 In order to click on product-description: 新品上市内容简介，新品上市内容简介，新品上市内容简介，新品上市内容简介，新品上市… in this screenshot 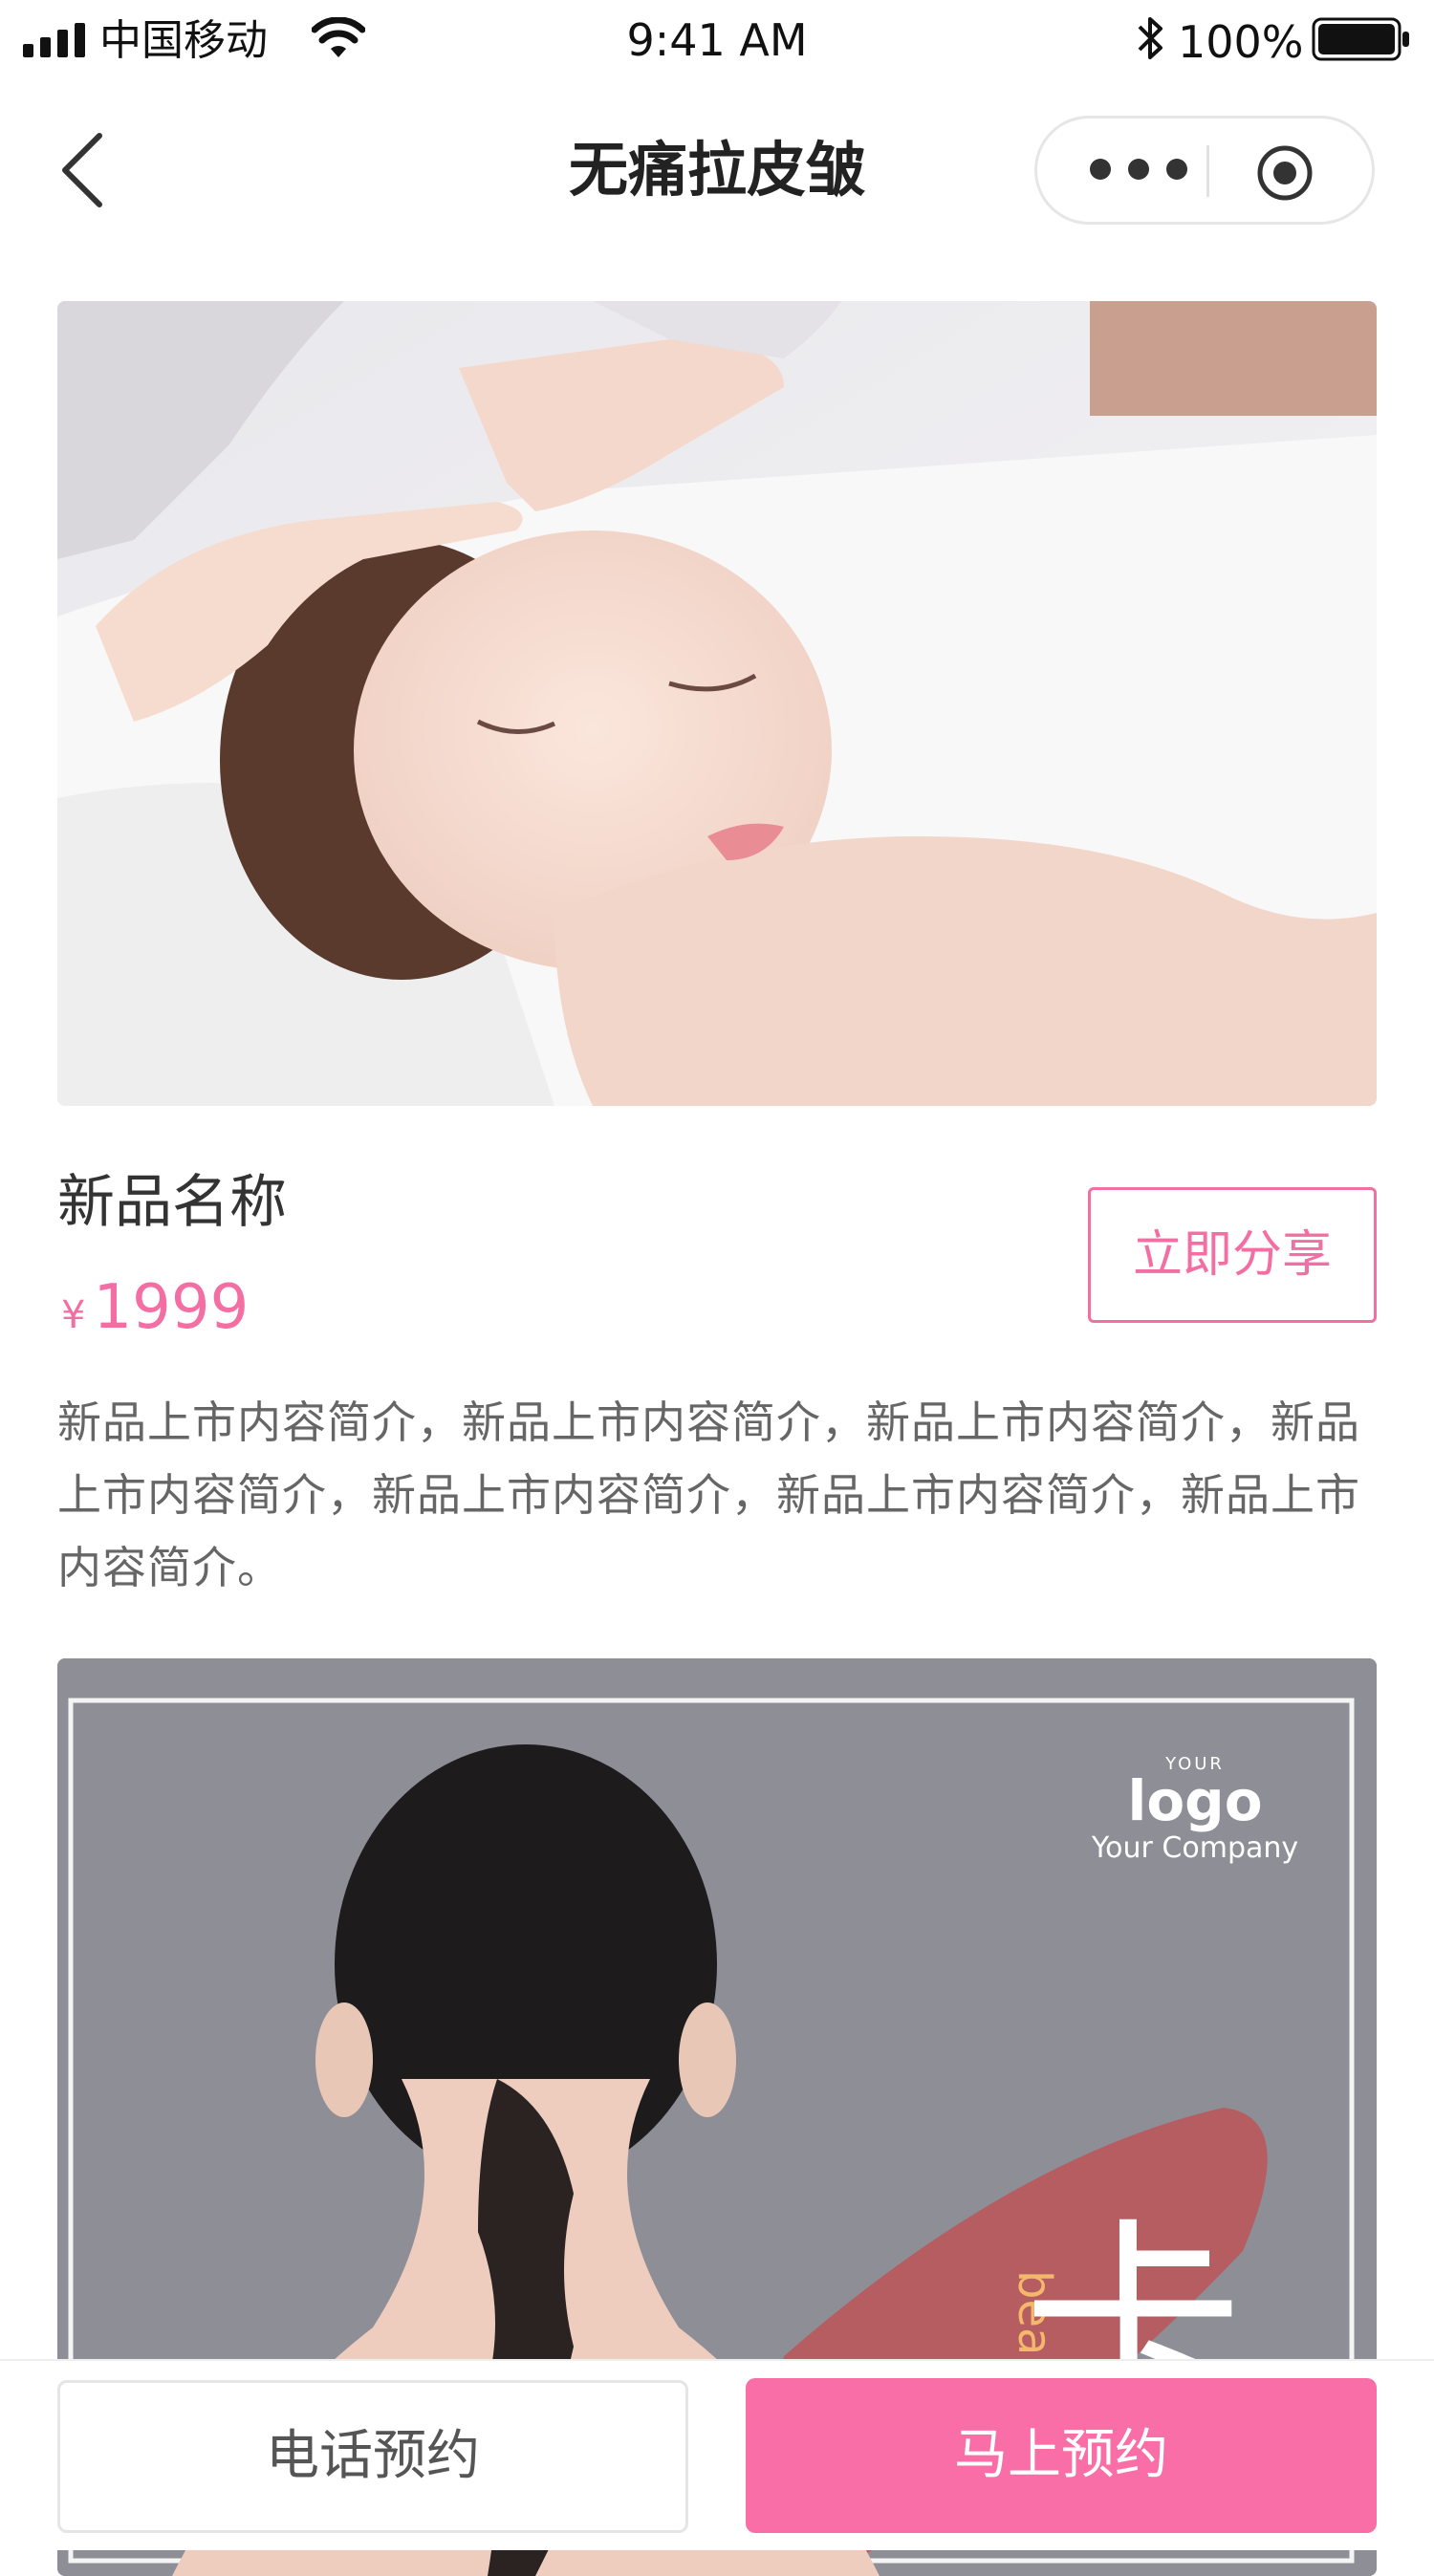, I will do `click(708, 1494)`.